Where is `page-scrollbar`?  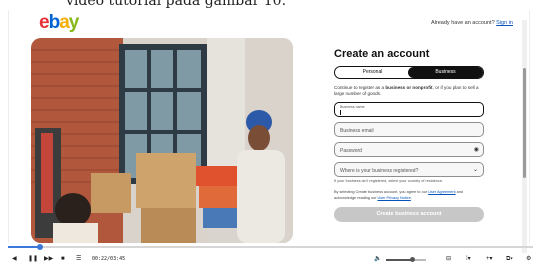
page-scrollbar is located at coordinates (524, 136).